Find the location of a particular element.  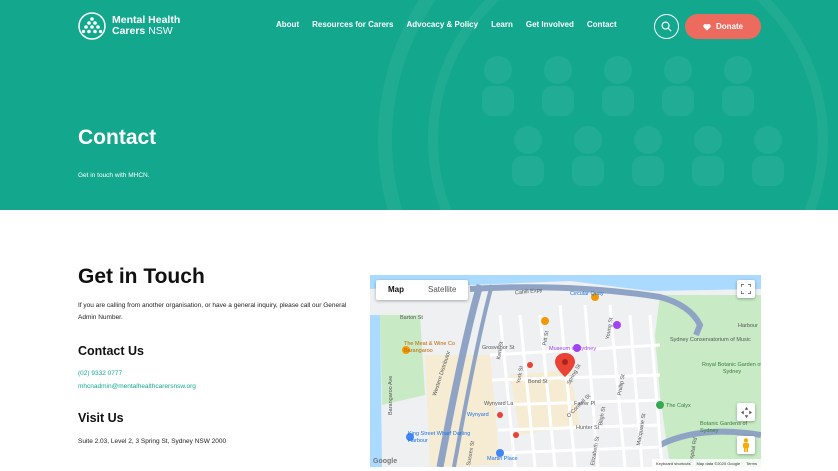

logo-mark-icon is located at coordinates (92, 26).